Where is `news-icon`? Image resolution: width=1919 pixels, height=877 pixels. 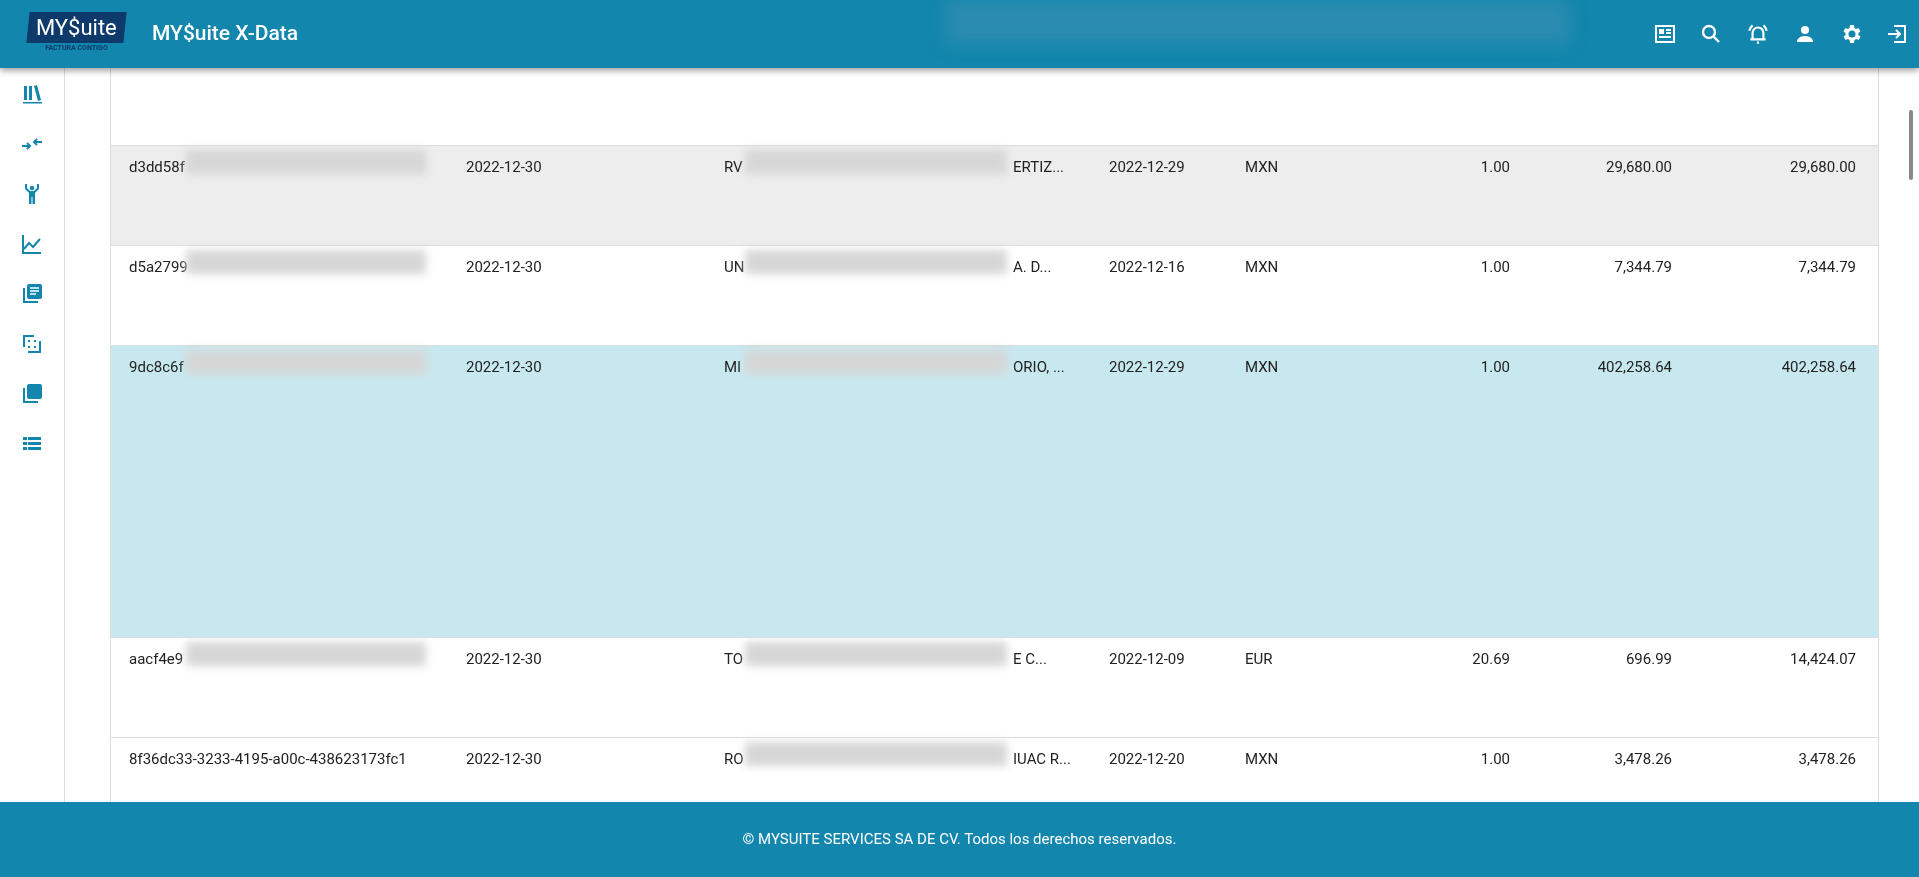
news-icon is located at coordinates (1665, 34).